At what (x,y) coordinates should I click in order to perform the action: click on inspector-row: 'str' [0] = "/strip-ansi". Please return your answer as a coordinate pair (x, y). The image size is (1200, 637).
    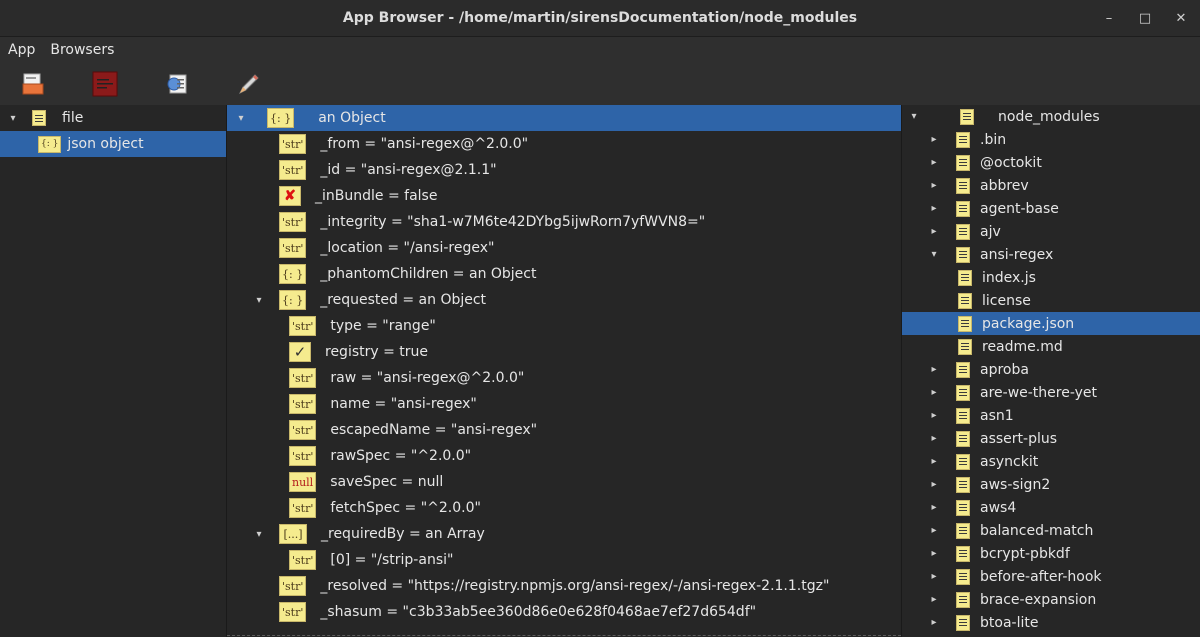
    Looking at the image, I should click on (564, 560).